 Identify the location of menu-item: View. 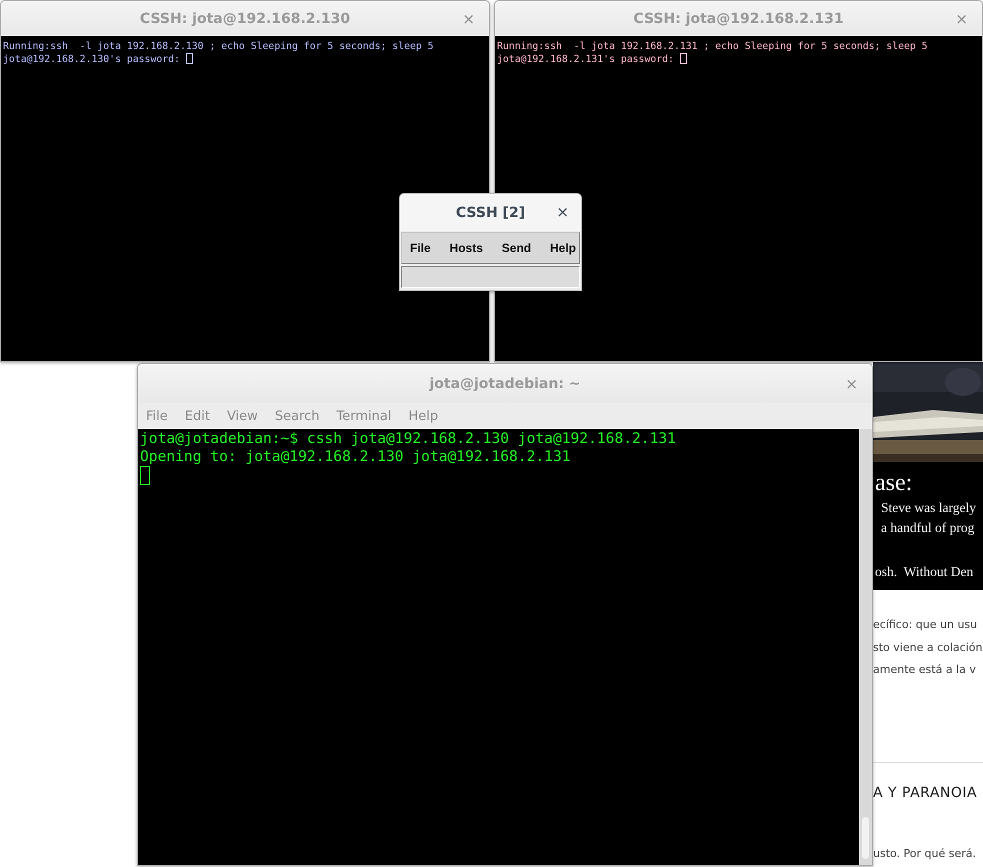
(246, 416).